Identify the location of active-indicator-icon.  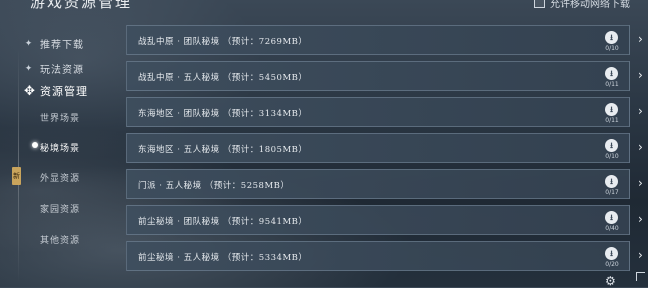
(35, 145).